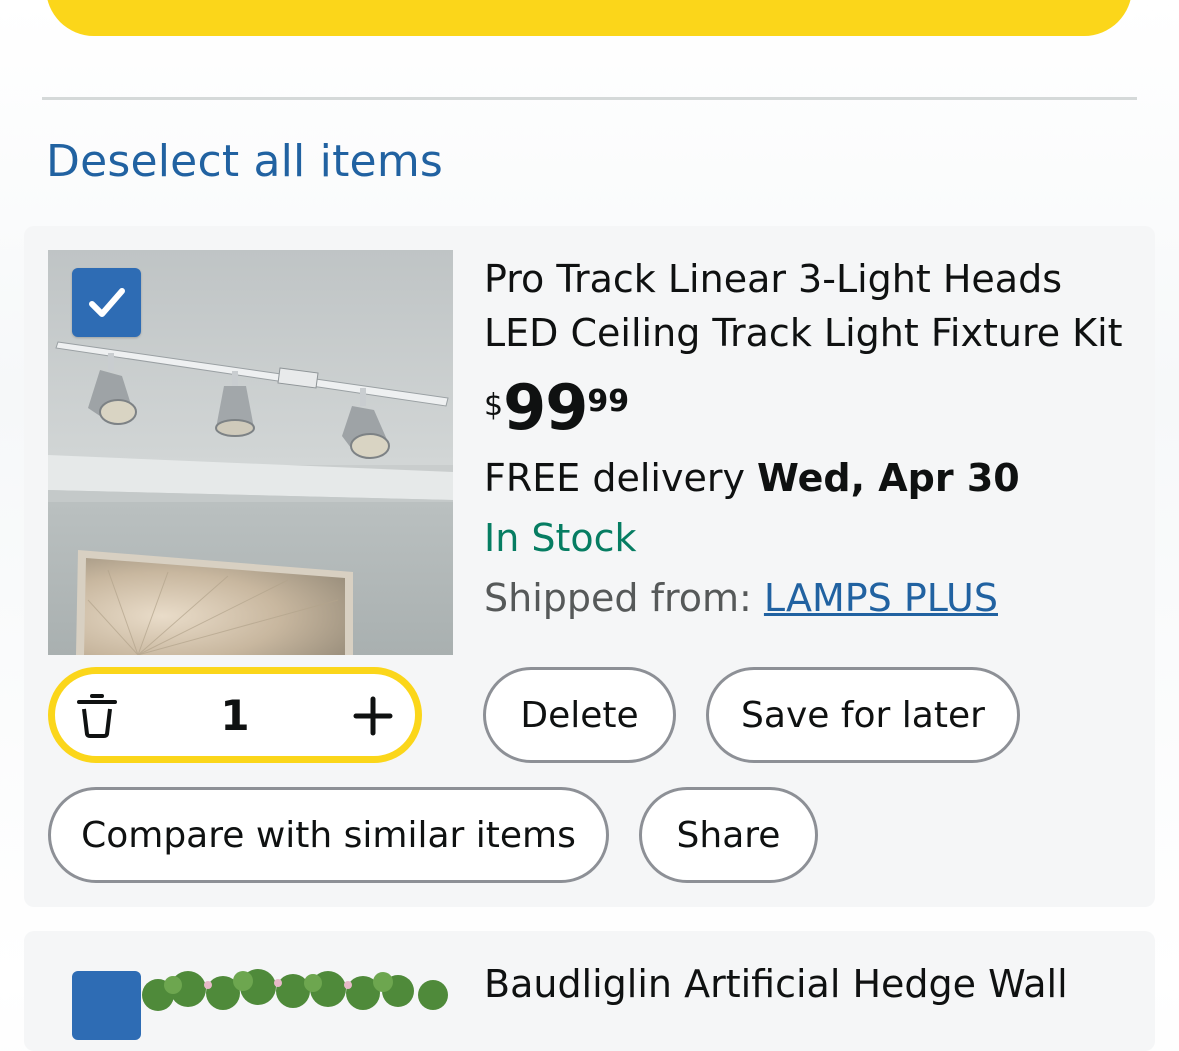 The width and height of the screenshot is (1179, 1051). What do you see at coordinates (545, 407) in the screenshot?
I see `price-whole: 99` at bounding box center [545, 407].